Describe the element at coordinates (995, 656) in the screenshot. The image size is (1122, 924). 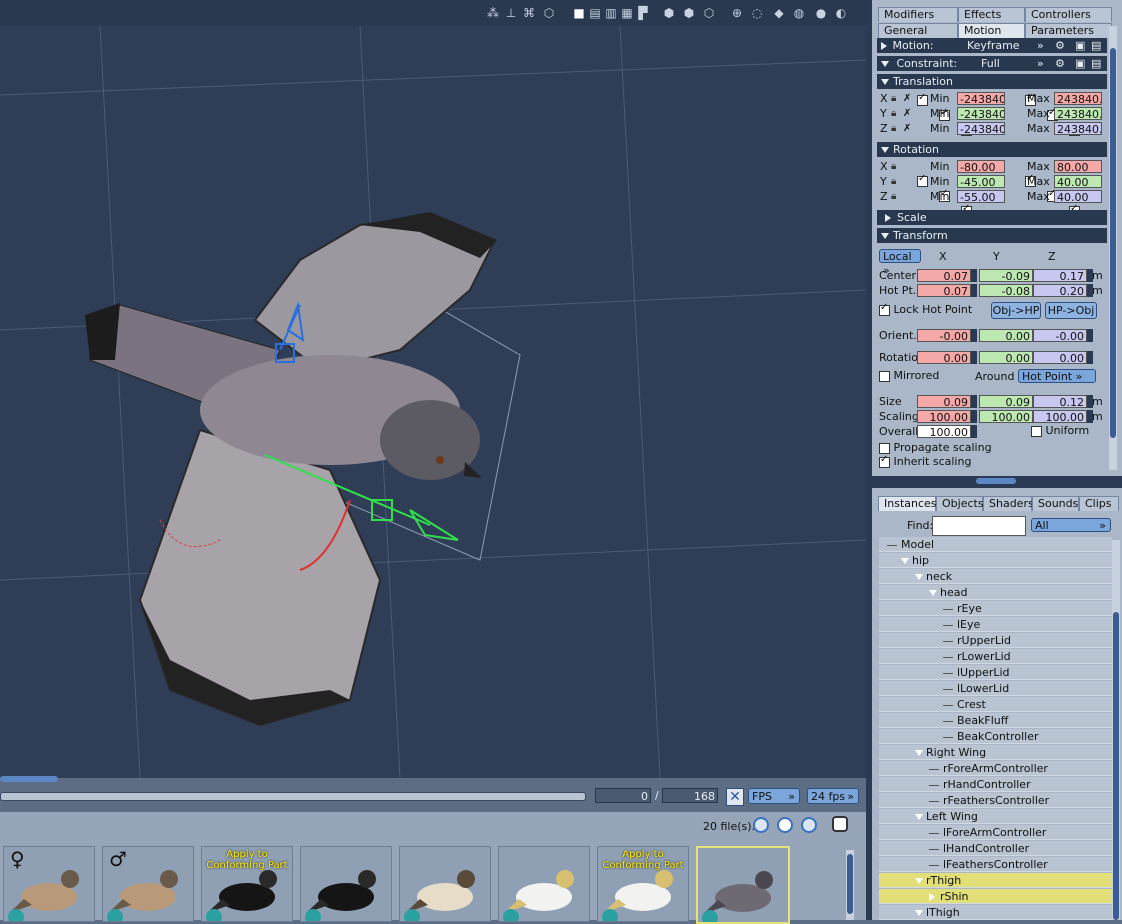
I see `tree-node: rLowerLid` at that location.